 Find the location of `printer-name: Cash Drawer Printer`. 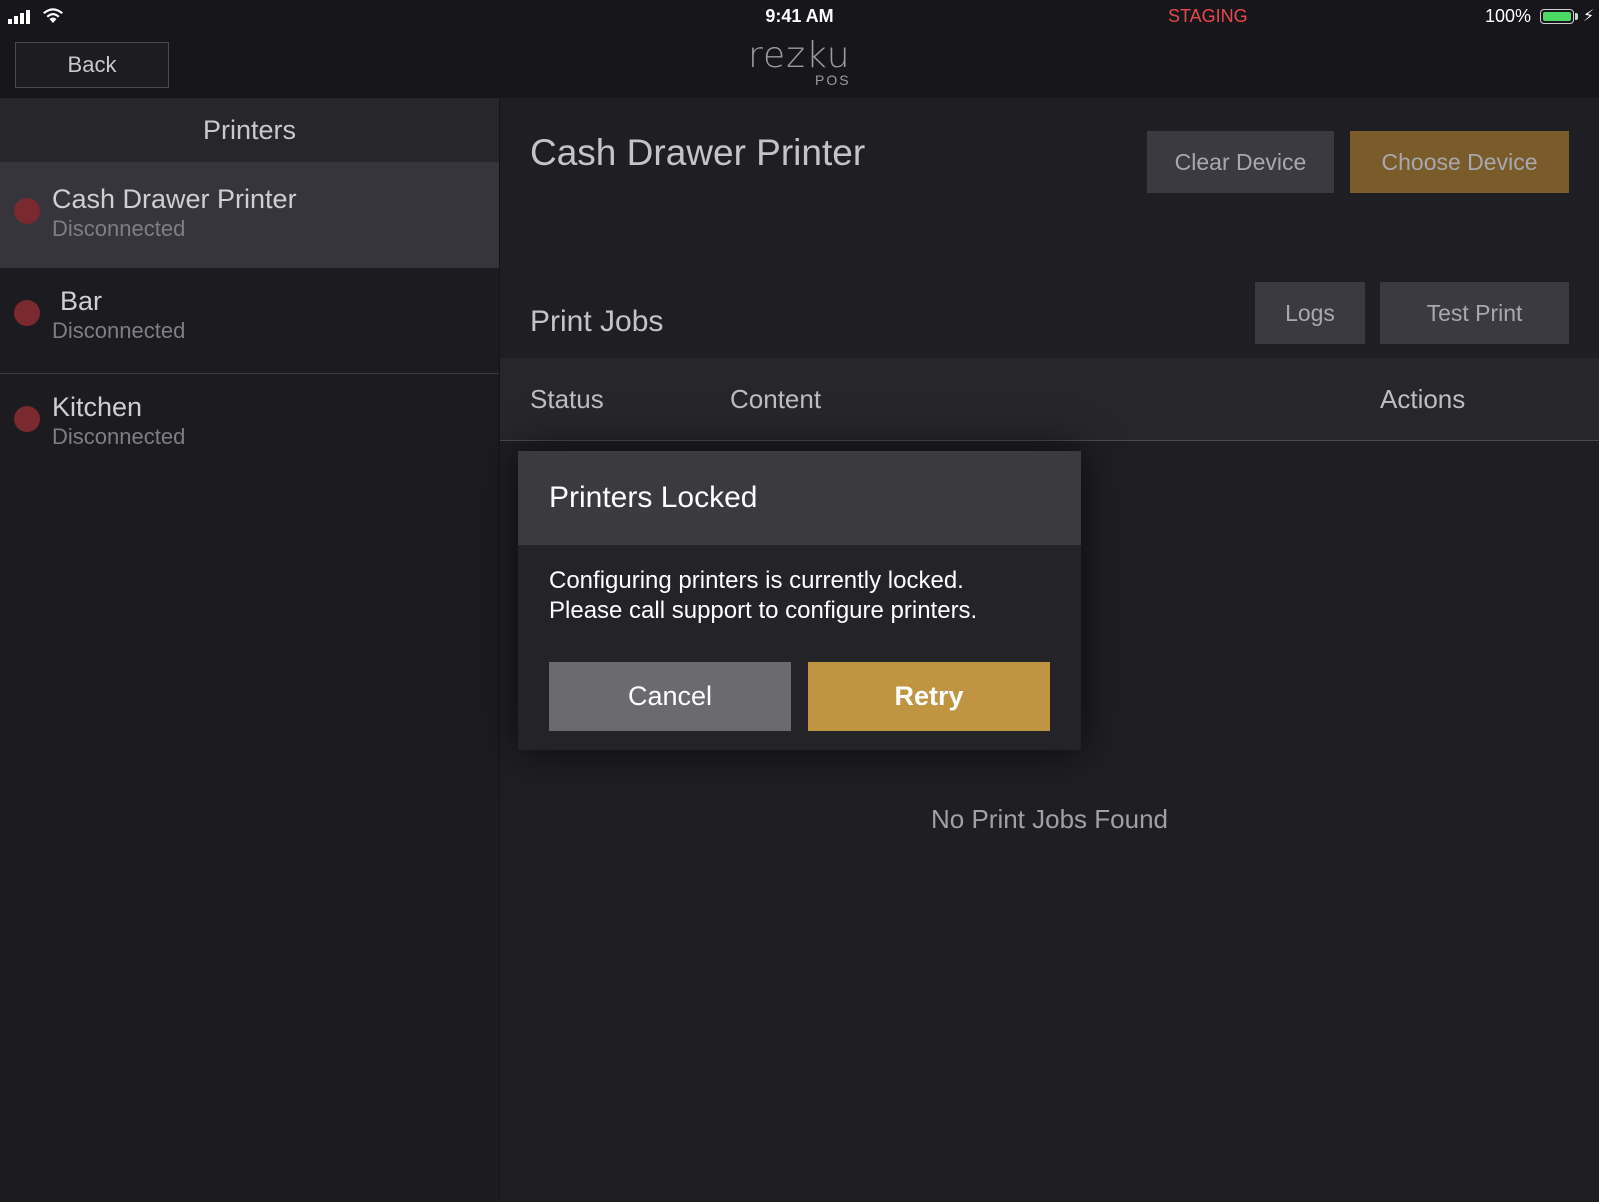

printer-name: Cash Drawer Printer is located at coordinates (174, 199).